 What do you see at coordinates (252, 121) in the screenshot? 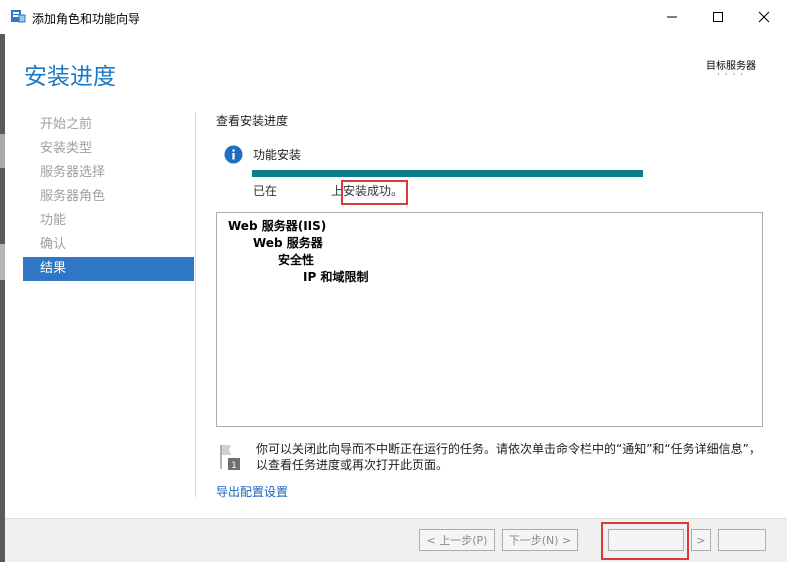
I see `section-label: 查看安装进度` at bounding box center [252, 121].